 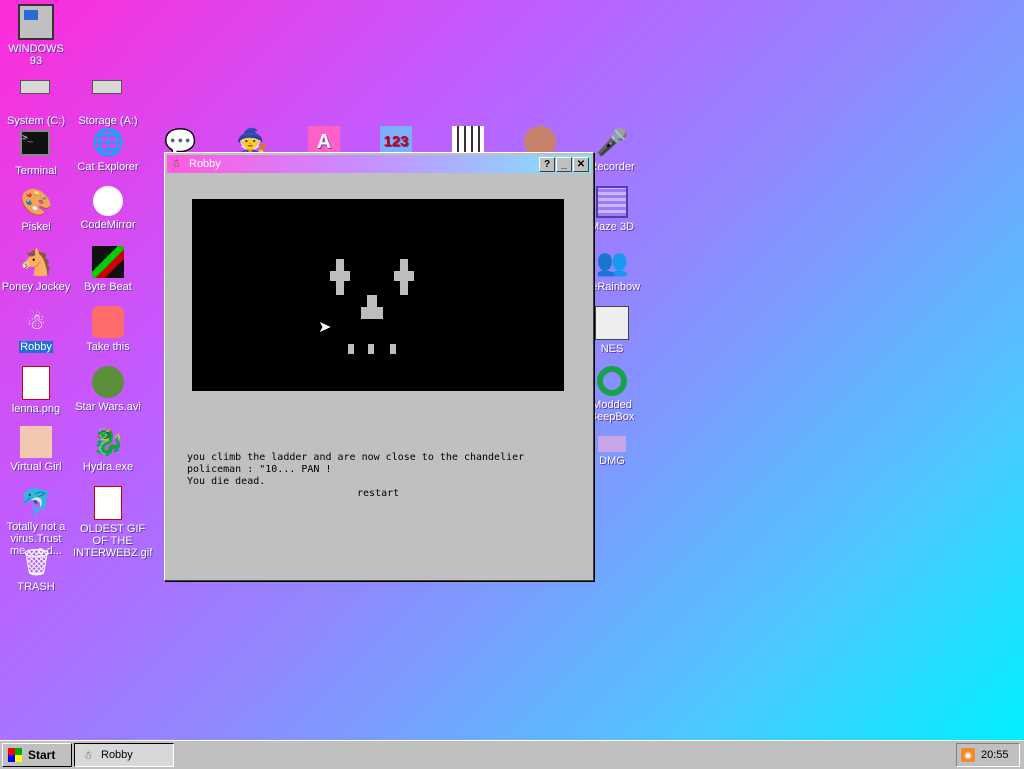 I want to click on desktop-icon-robby: ☃ Robby, so click(x=36, y=329).